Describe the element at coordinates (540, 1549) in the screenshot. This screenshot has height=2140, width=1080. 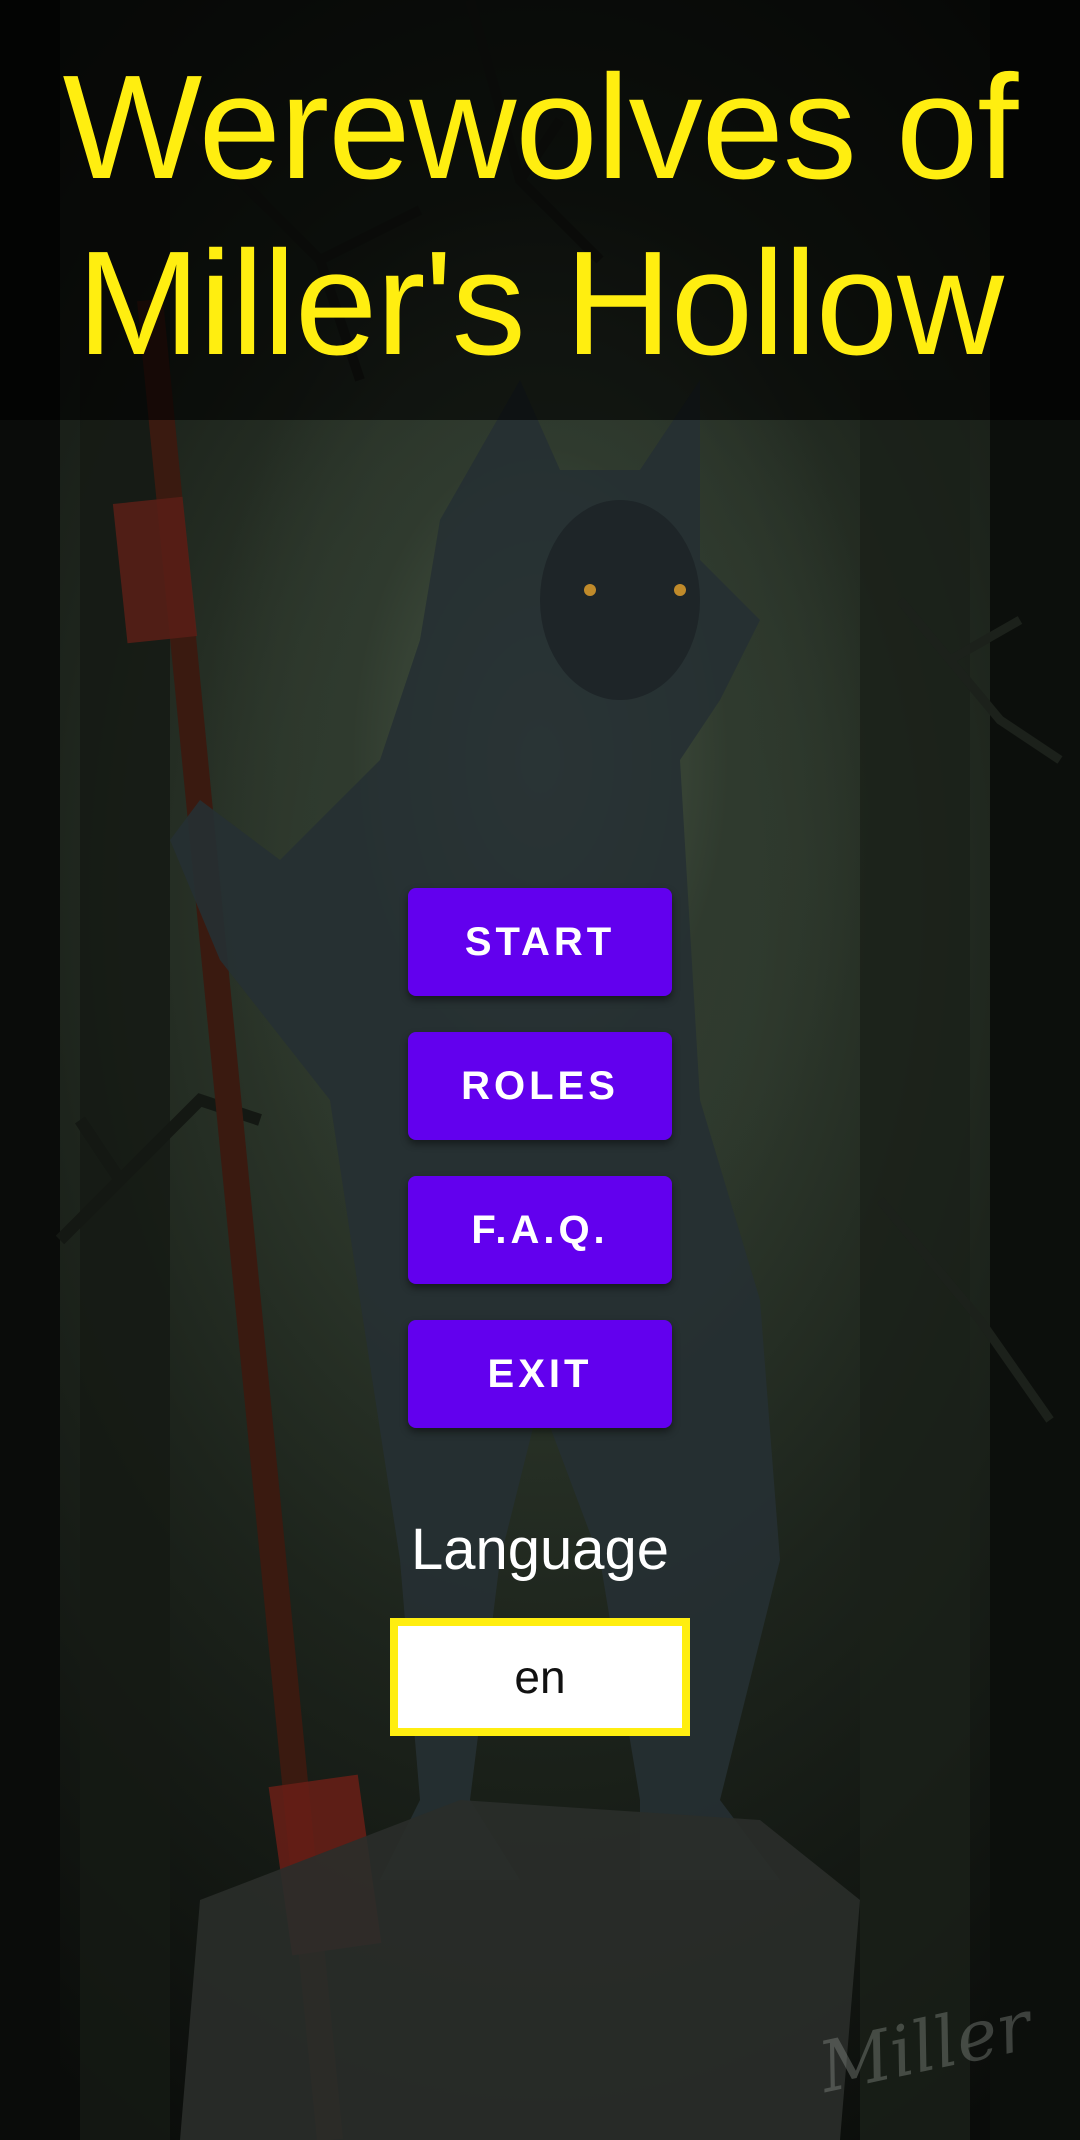
I see `language-label: Language` at that location.